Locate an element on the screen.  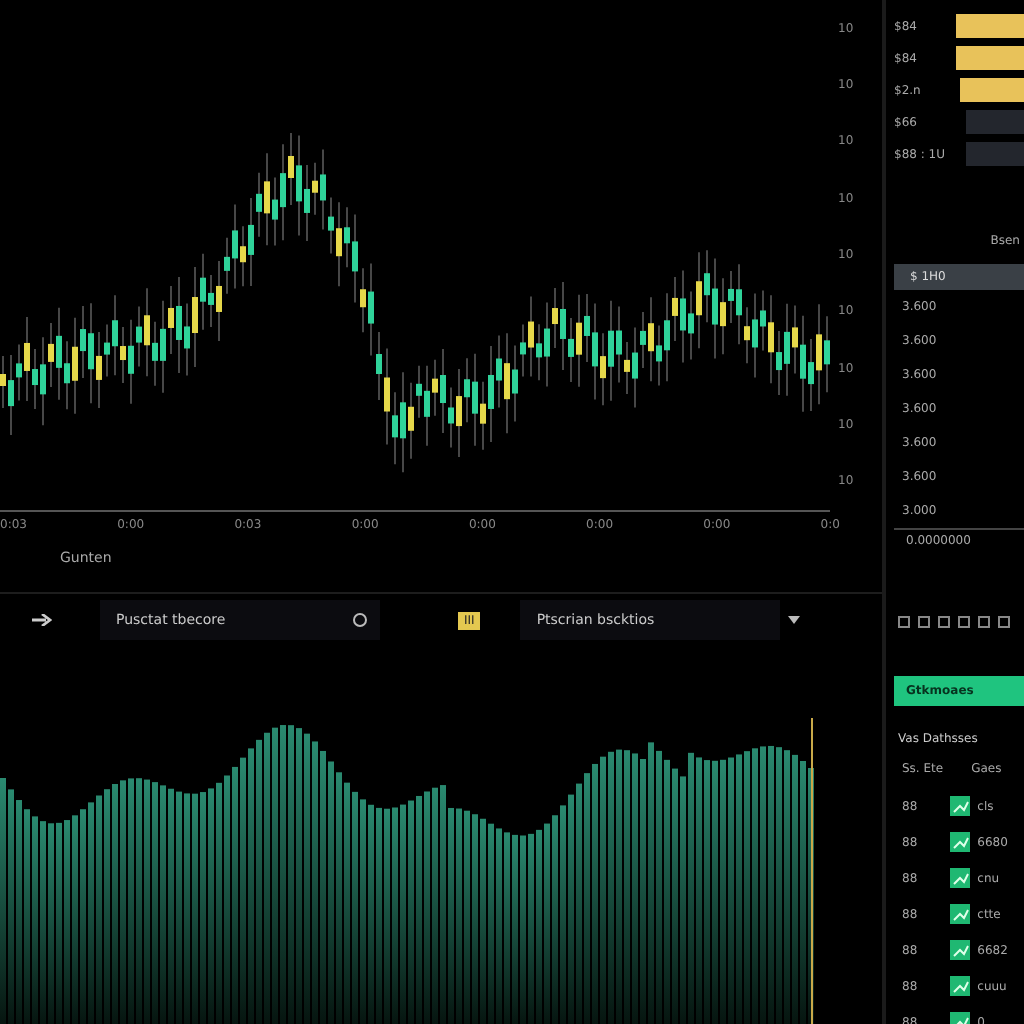
search-icon is located at coordinates (360, 620).